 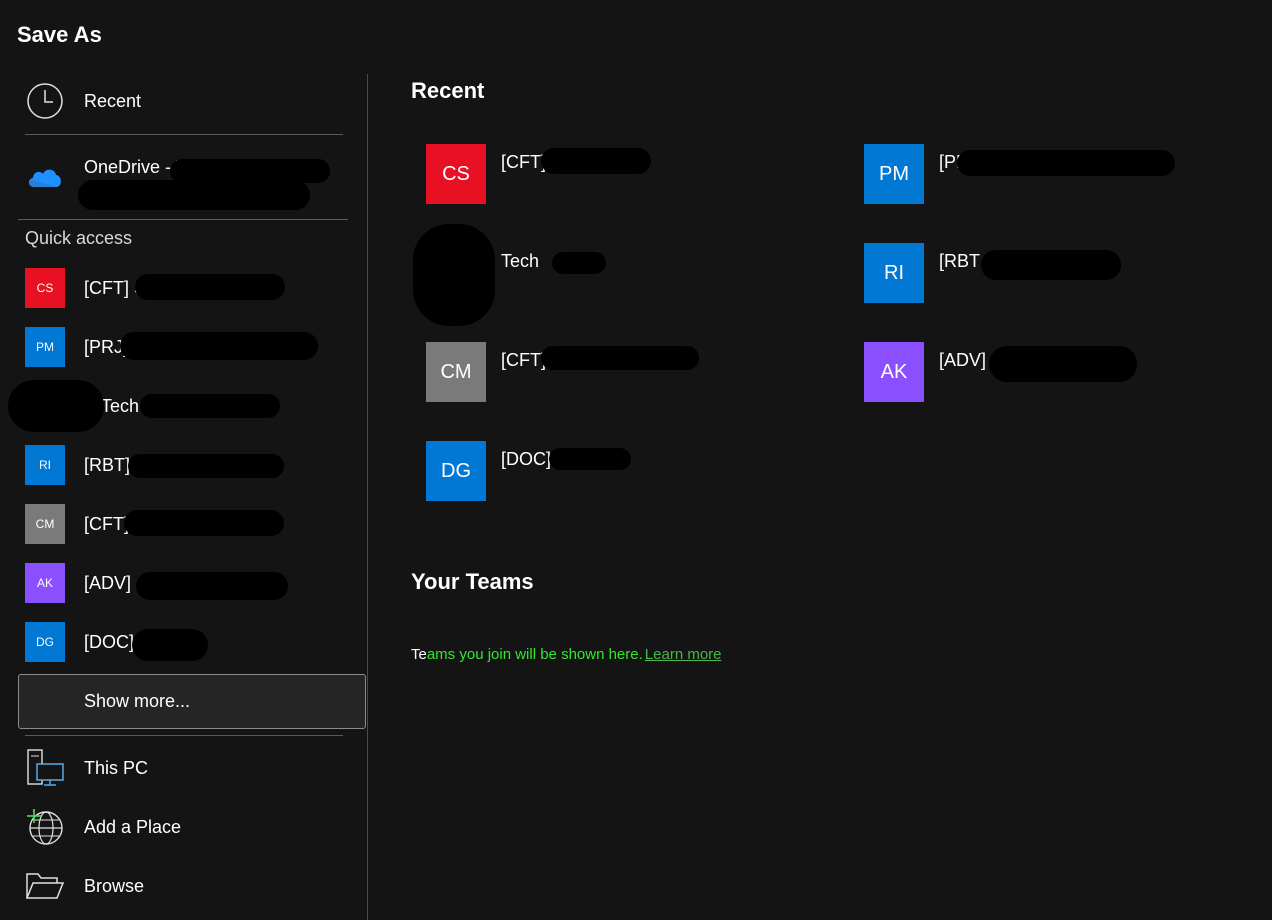 I want to click on nav-this-pc-label: This PC, so click(x=116, y=767).